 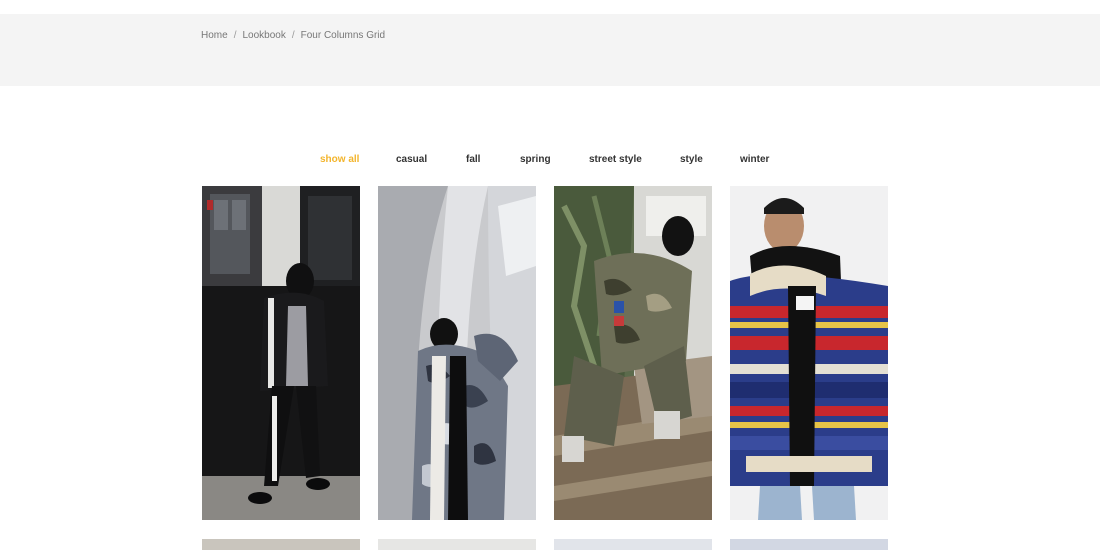 I want to click on filter-show-all: show all, so click(x=339, y=159).